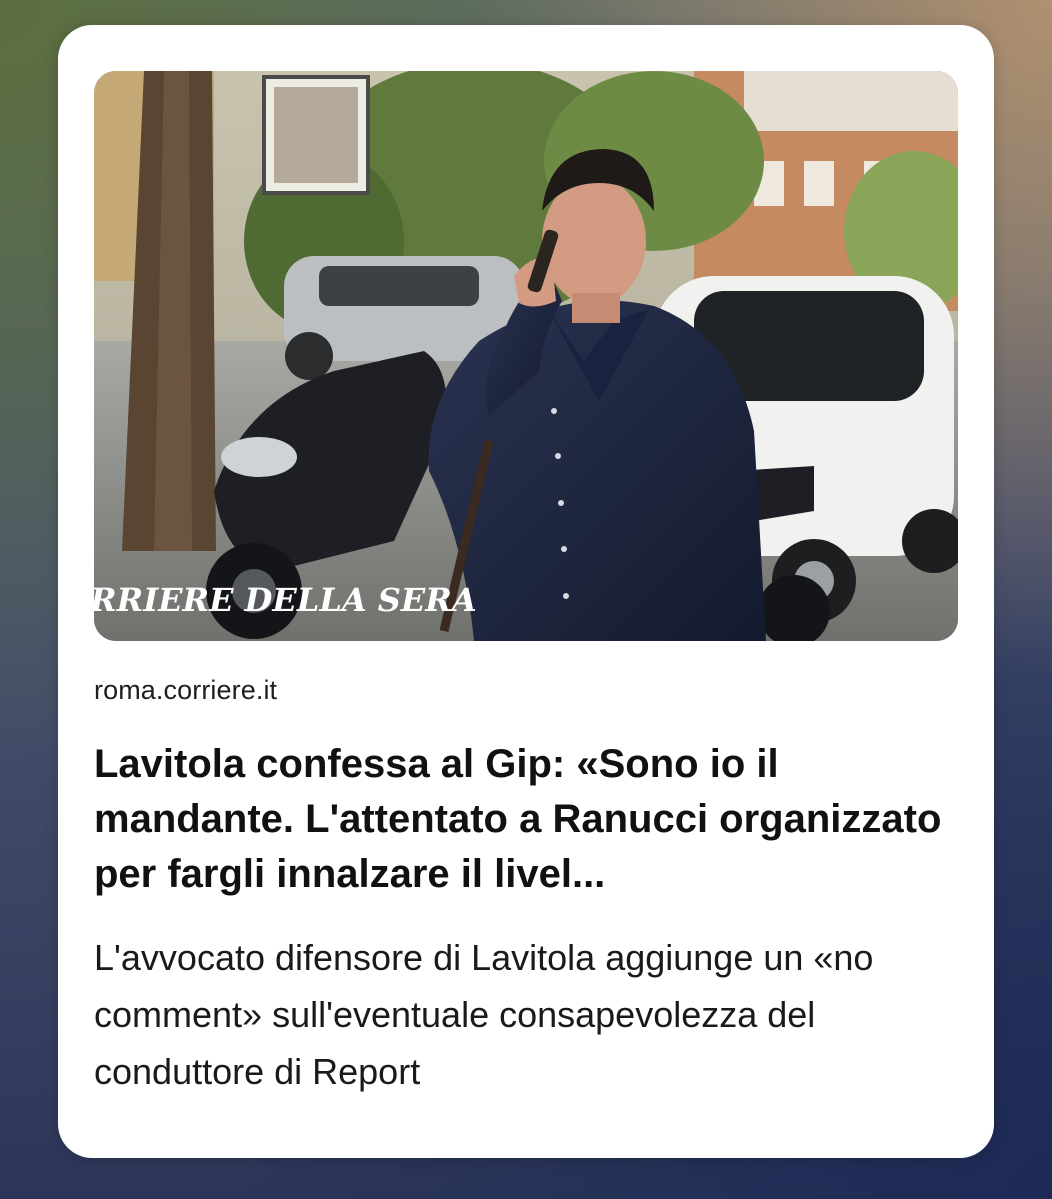  What do you see at coordinates (285, 600) in the screenshot?
I see `image-watermark: RRIERE DELLA SERA` at bounding box center [285, 600].